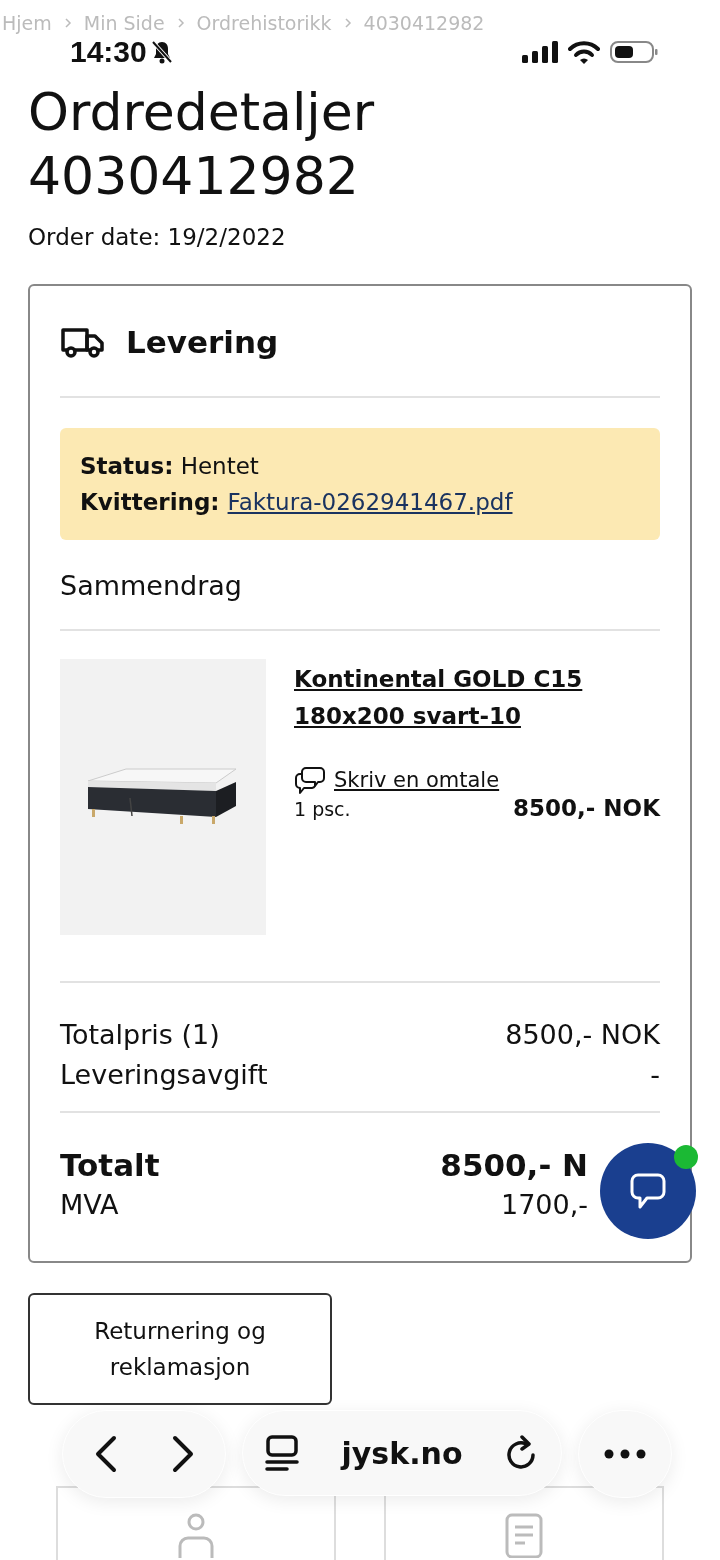  I want to click on total-label: Leveringsavgift, so click(164, 1075).